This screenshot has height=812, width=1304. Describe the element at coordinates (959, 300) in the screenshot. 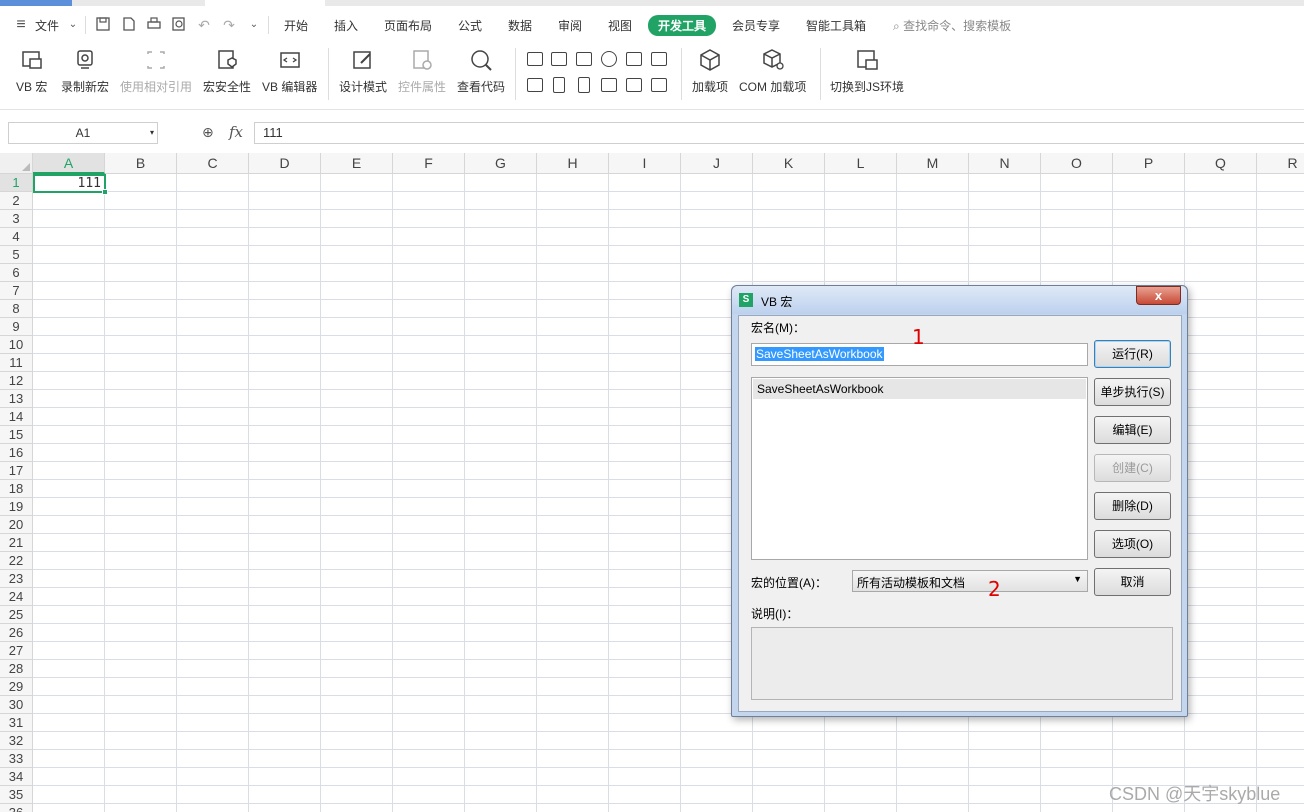

I see `dialog-titlebar: S VB 宏 x` at that location.